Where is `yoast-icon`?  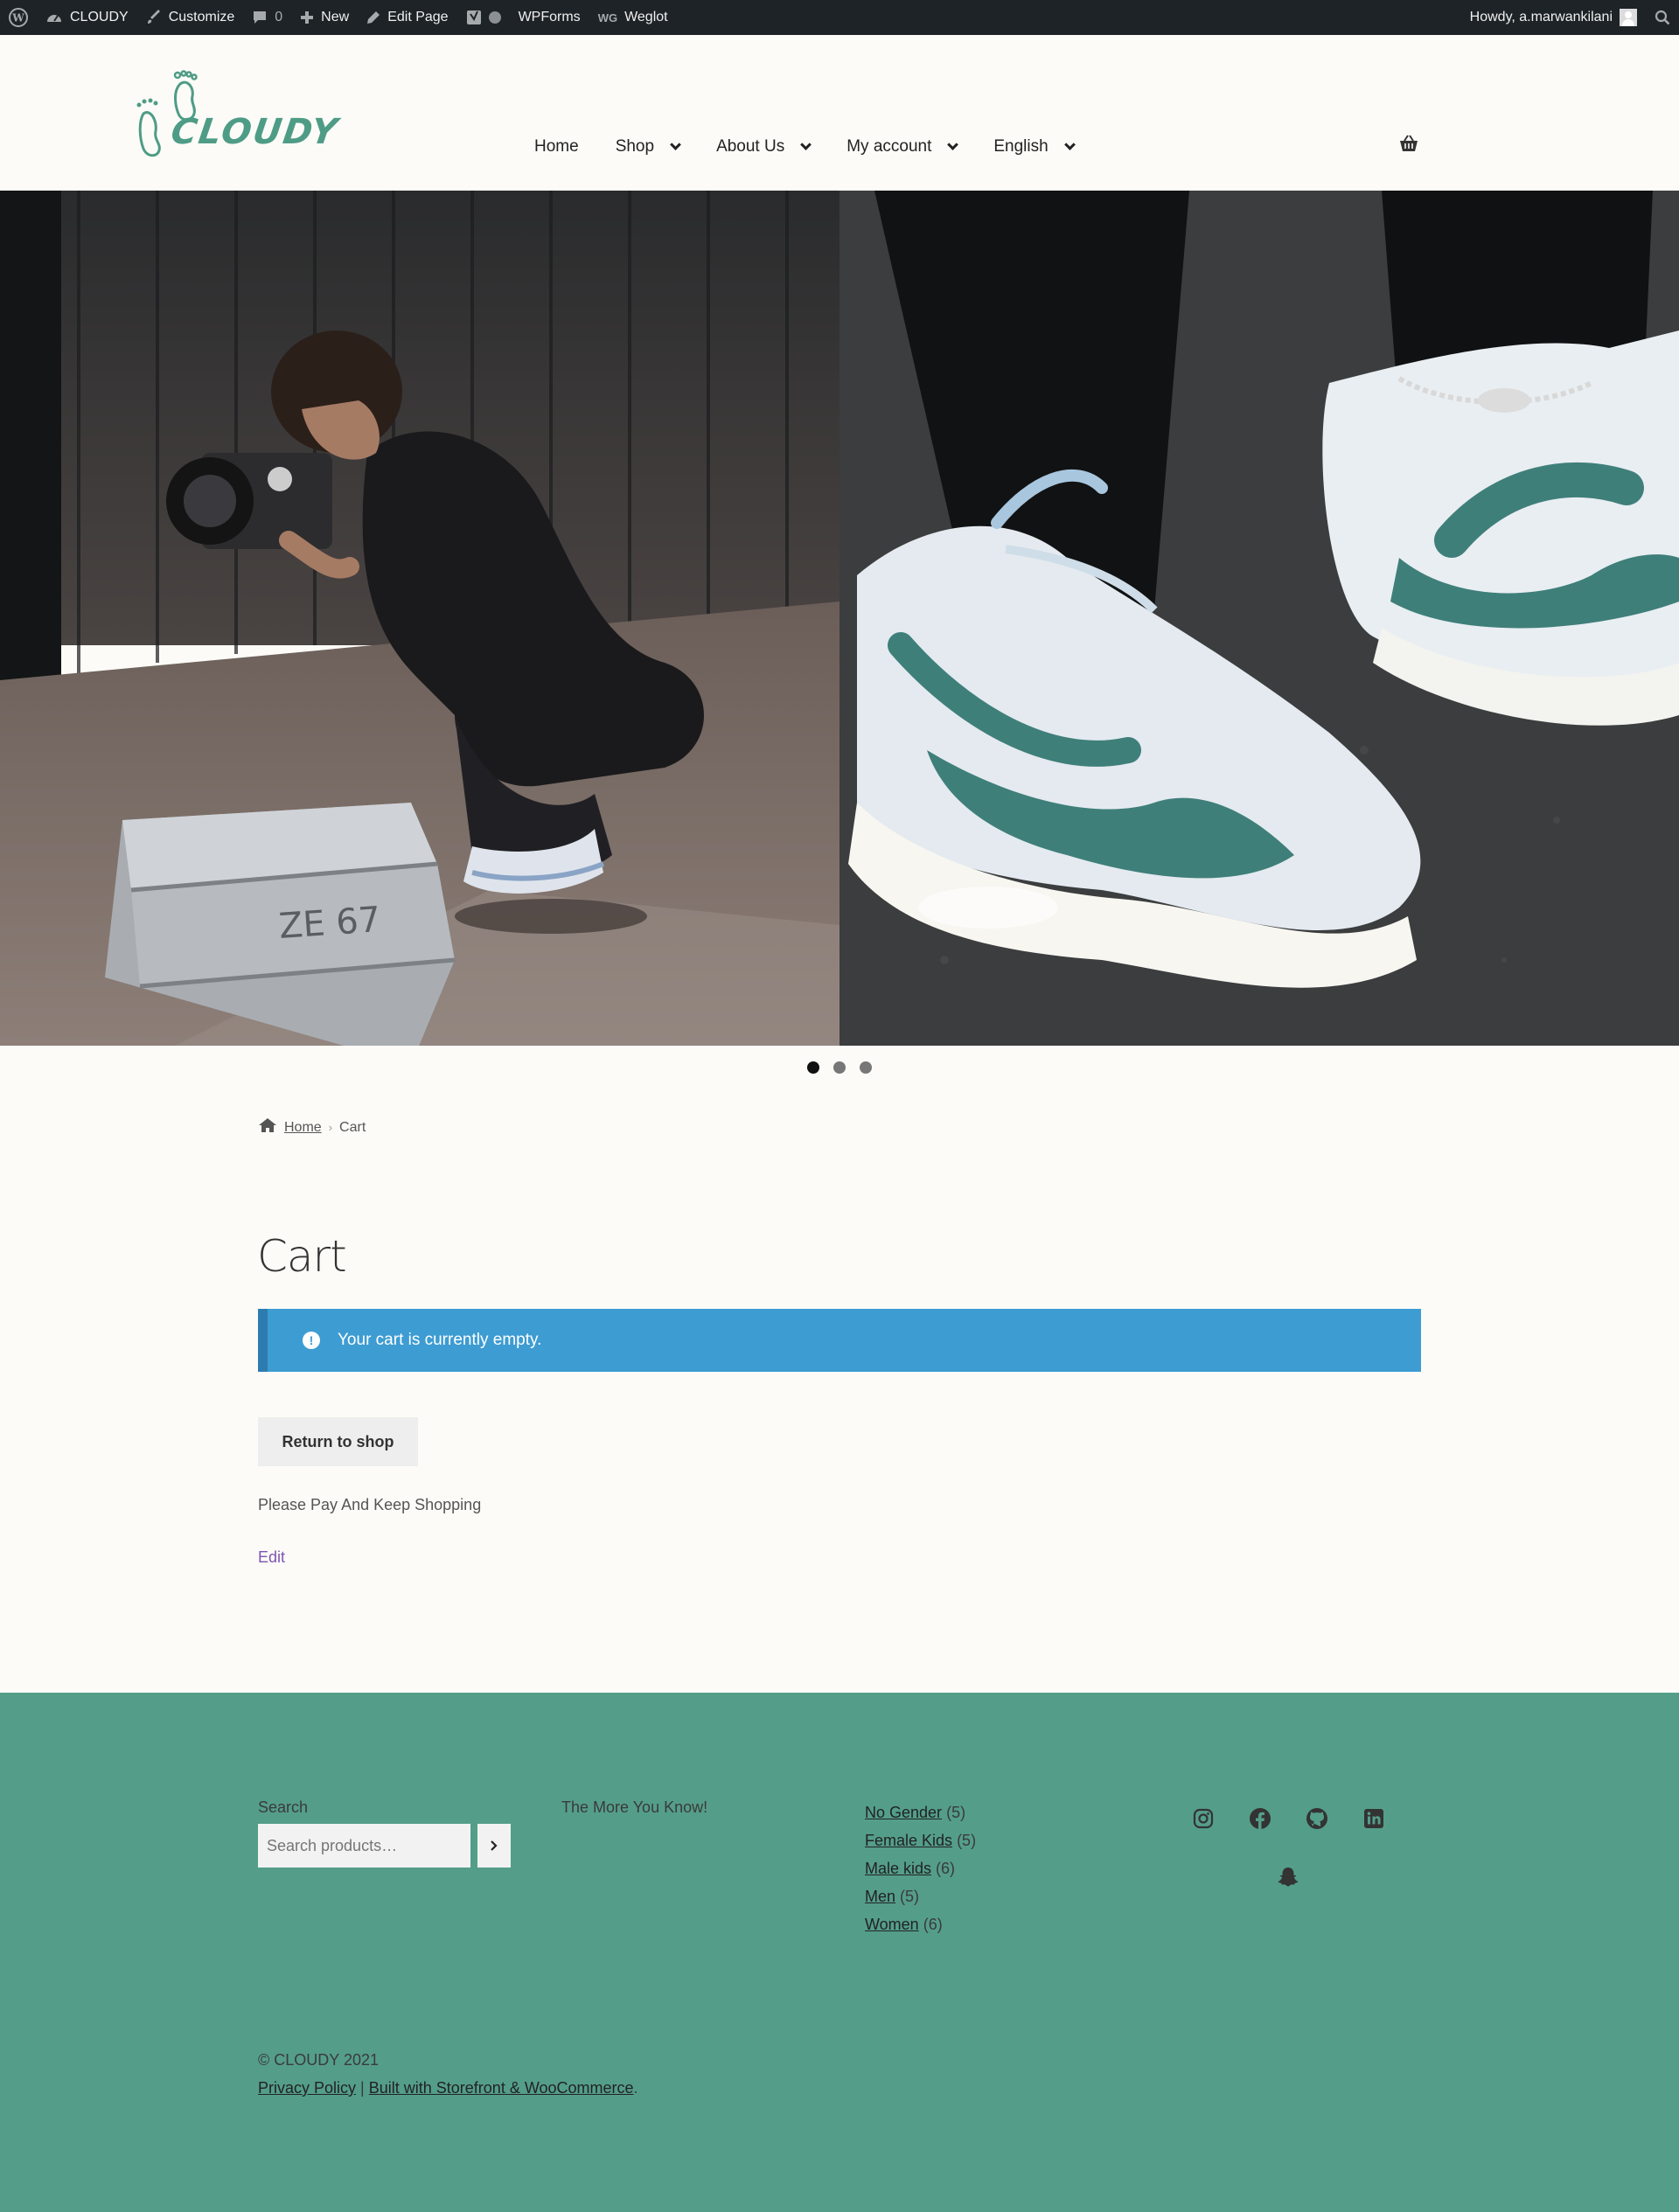
yoast-icon is located at coordinates (474, 17).